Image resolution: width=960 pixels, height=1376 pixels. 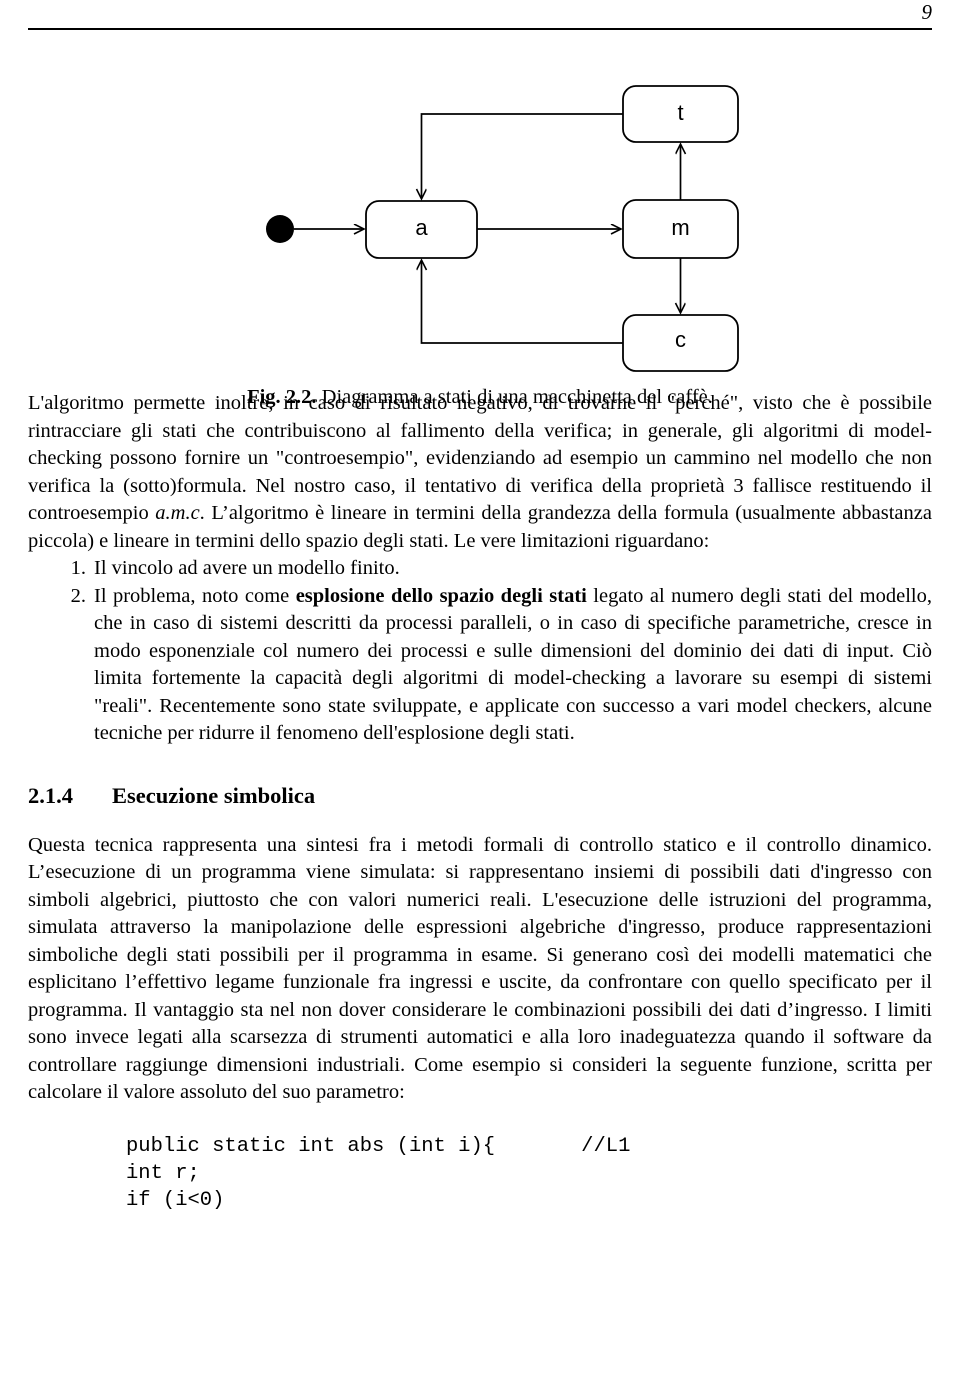 I want to click on state-node-c: c, so click(x=680, y=343).